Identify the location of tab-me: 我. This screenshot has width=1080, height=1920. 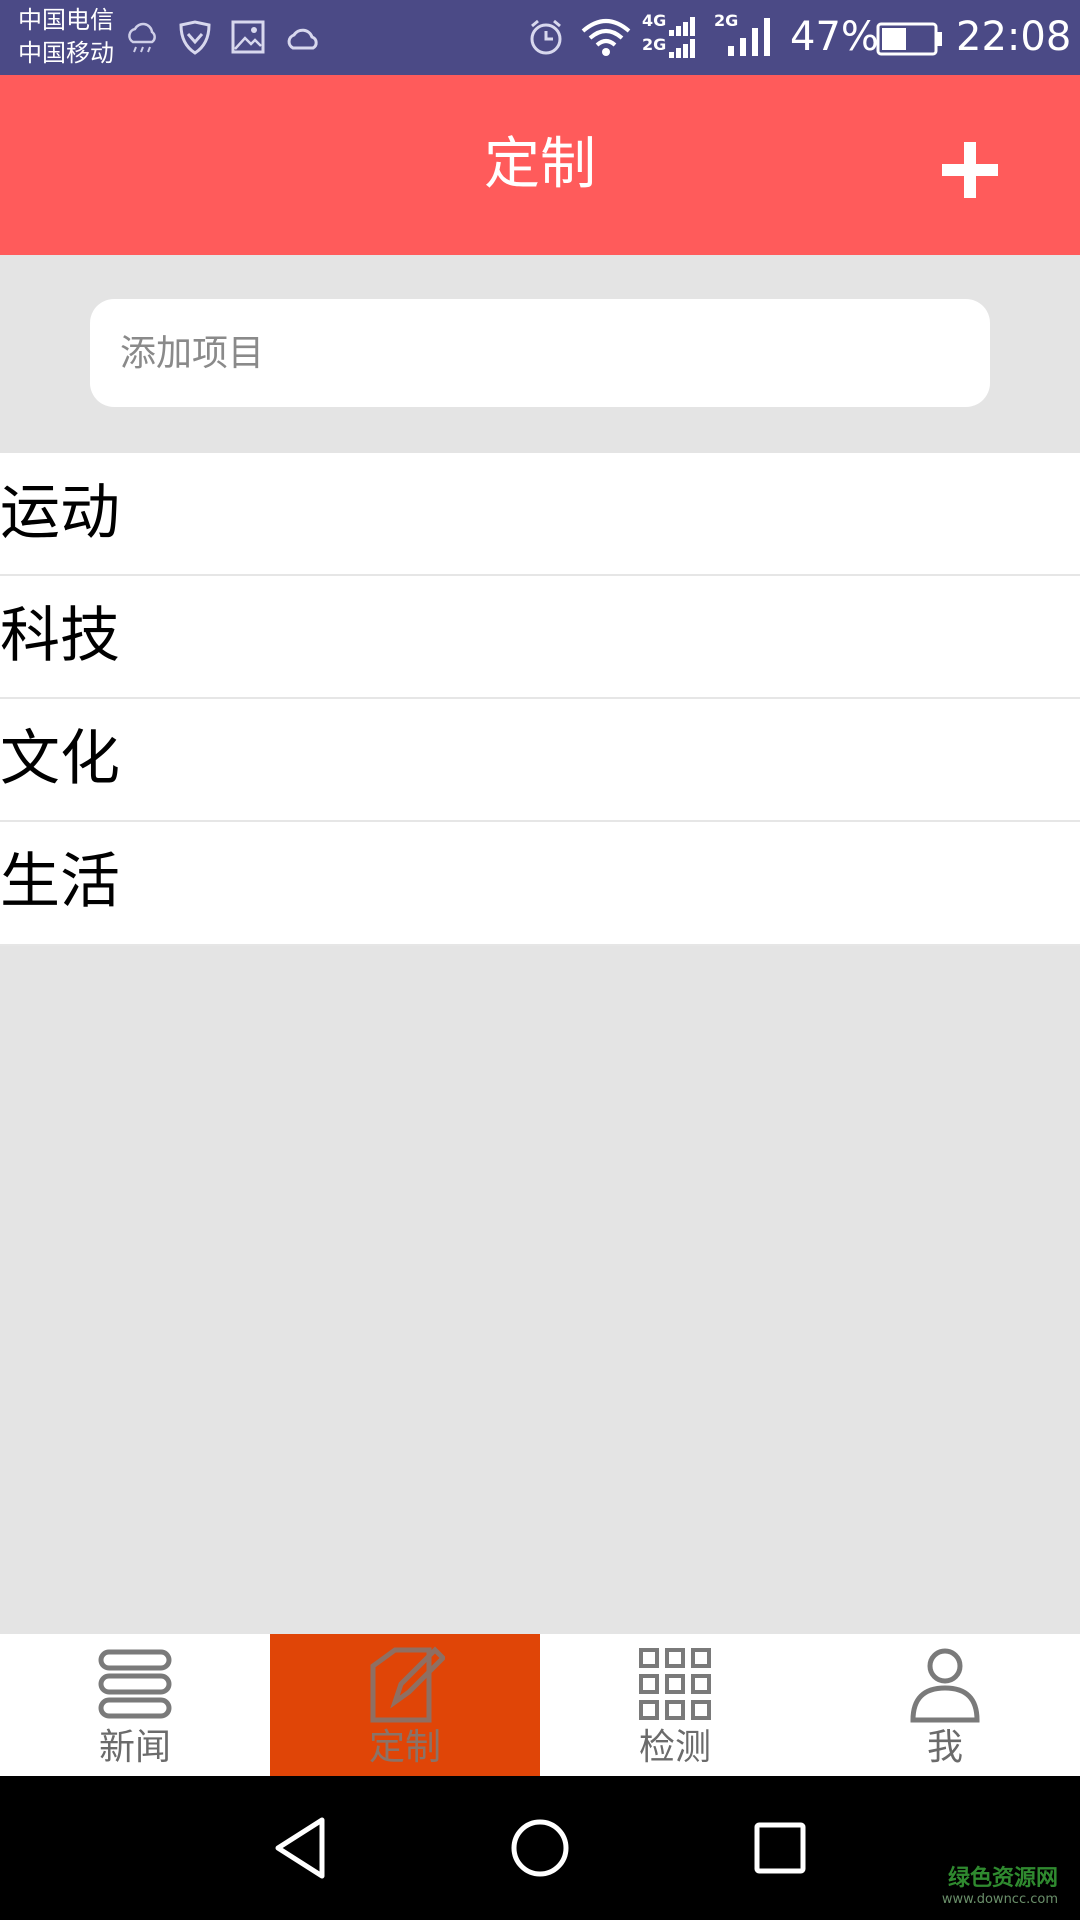
(945, 1705).